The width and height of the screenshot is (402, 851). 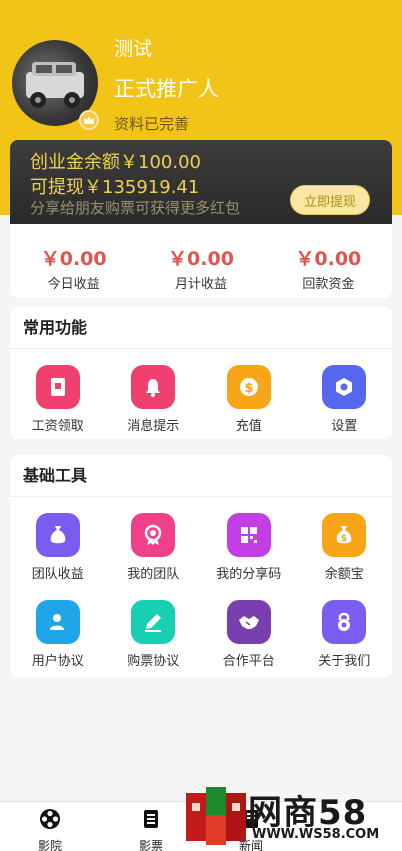 What do you see at coordinates (153, 535) in the screenshot?
I see `badge-icon` at bounding box center [153, 535].